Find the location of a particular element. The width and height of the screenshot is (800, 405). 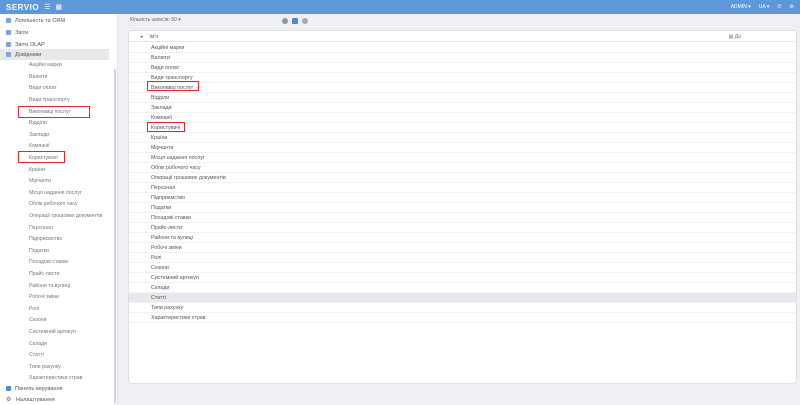

table-row: Системний артикул is located at coordinates (462, 278).